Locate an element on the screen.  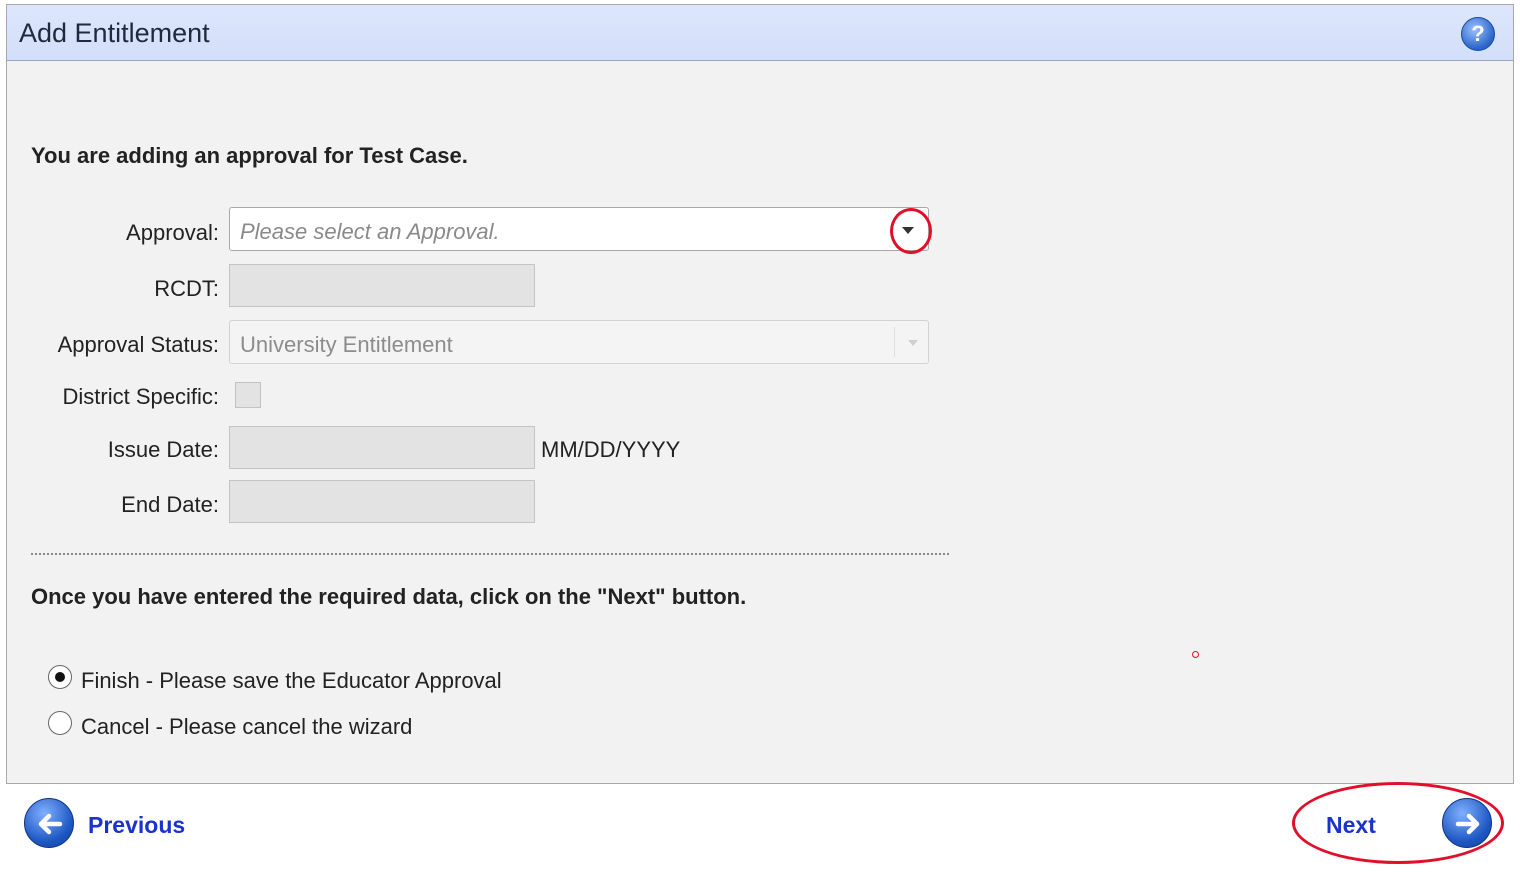
rcdt-field is located at coordinates (382, 285).